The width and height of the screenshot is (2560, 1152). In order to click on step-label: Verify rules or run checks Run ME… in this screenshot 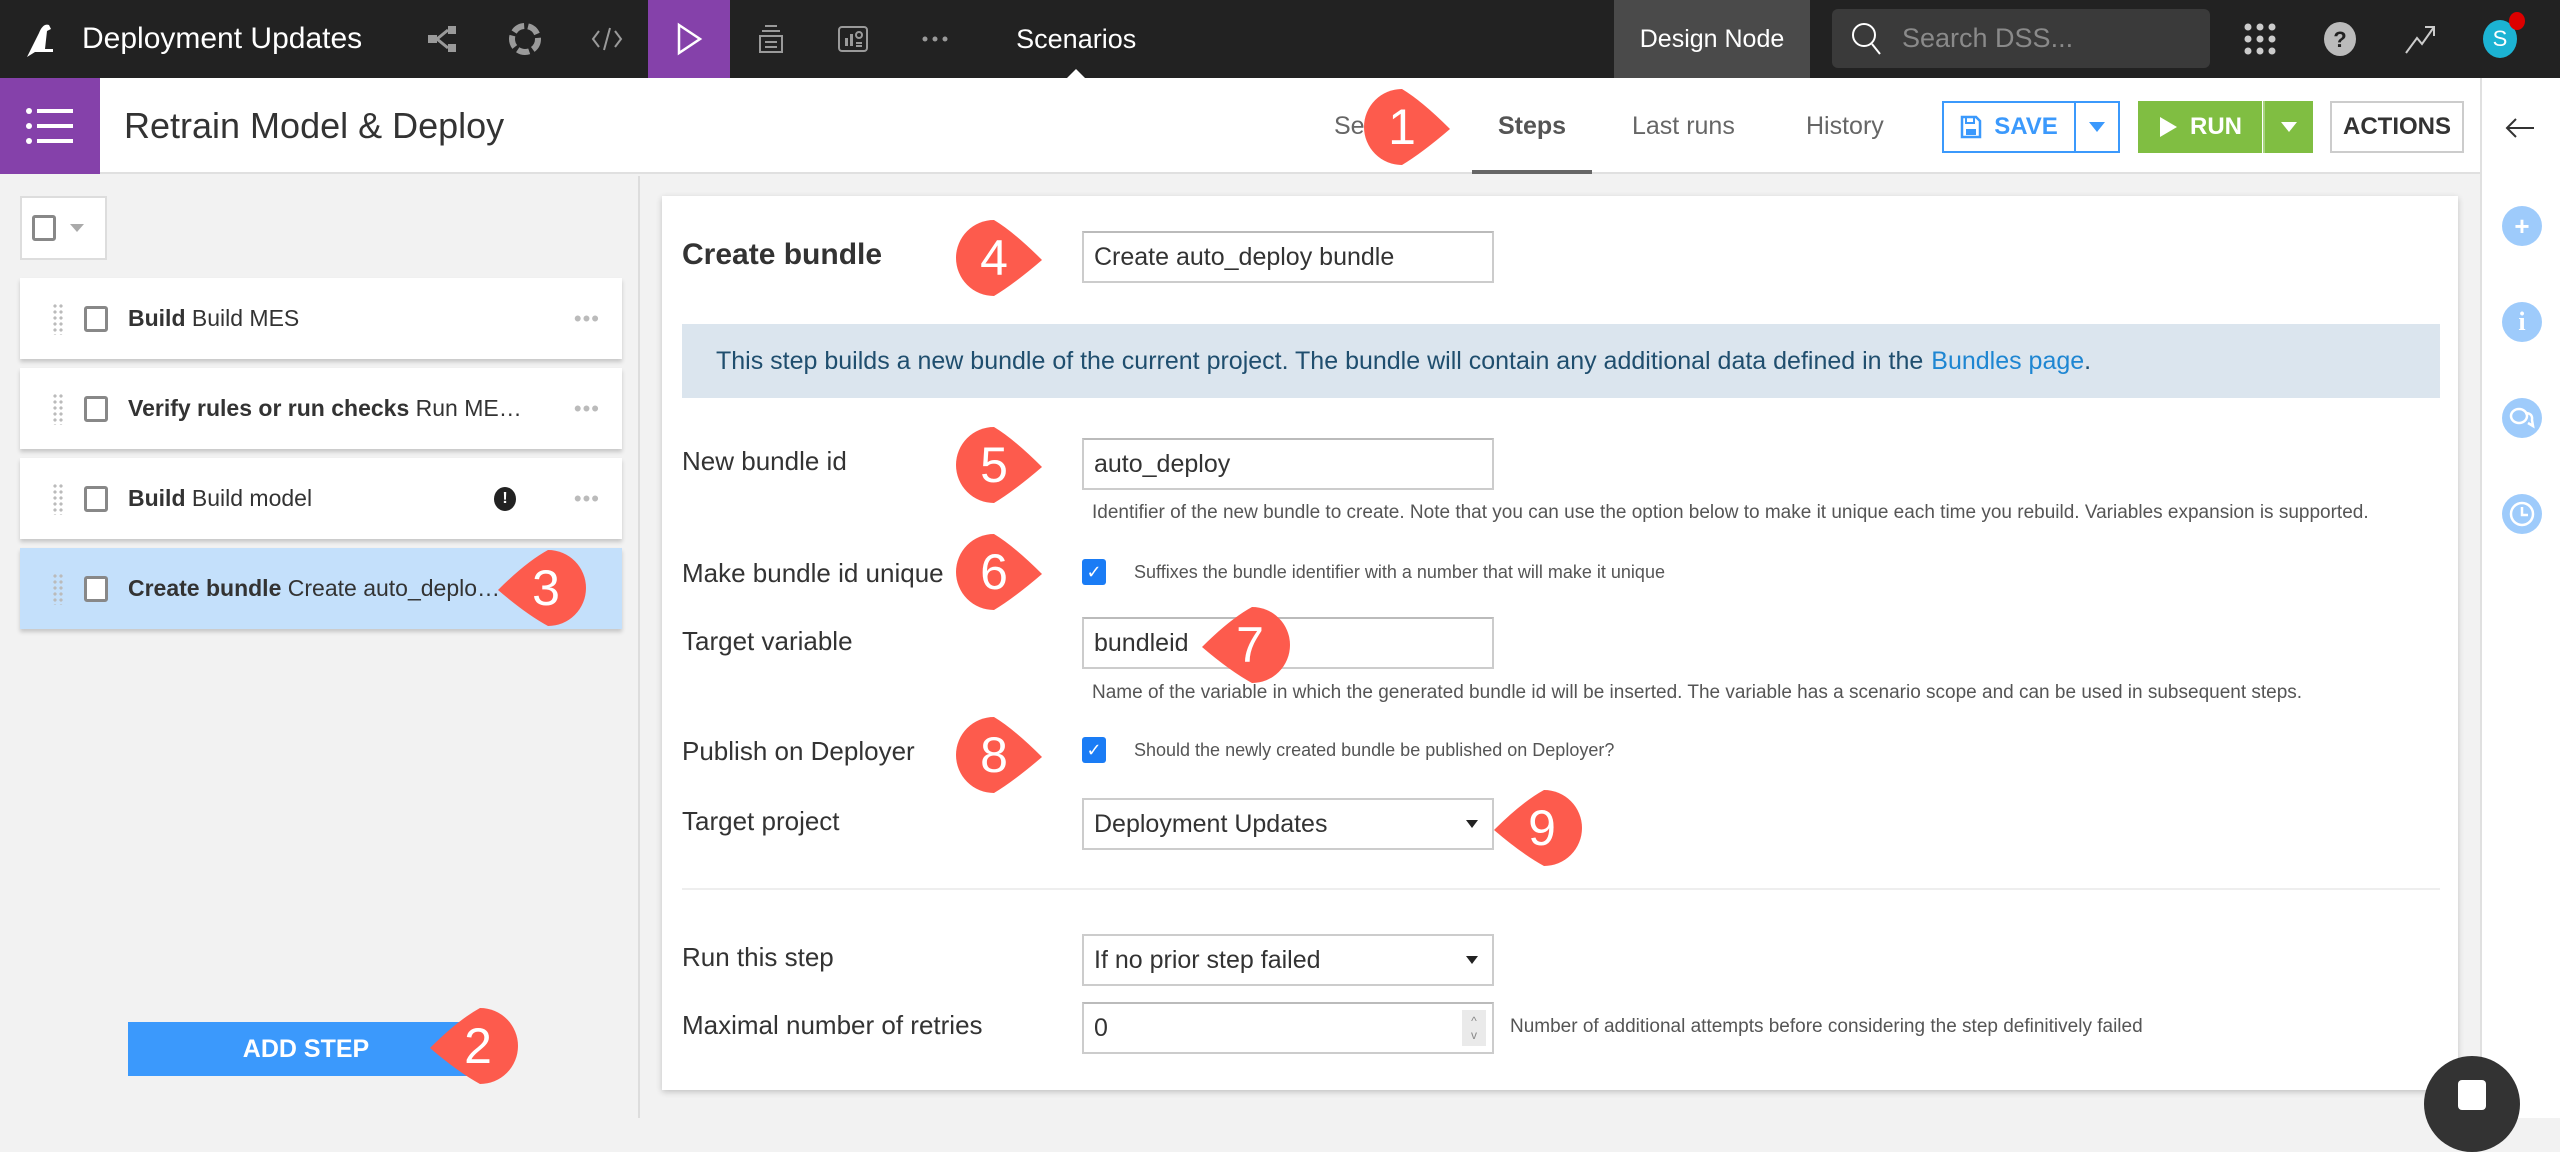, I will do `click(325, 408)`.